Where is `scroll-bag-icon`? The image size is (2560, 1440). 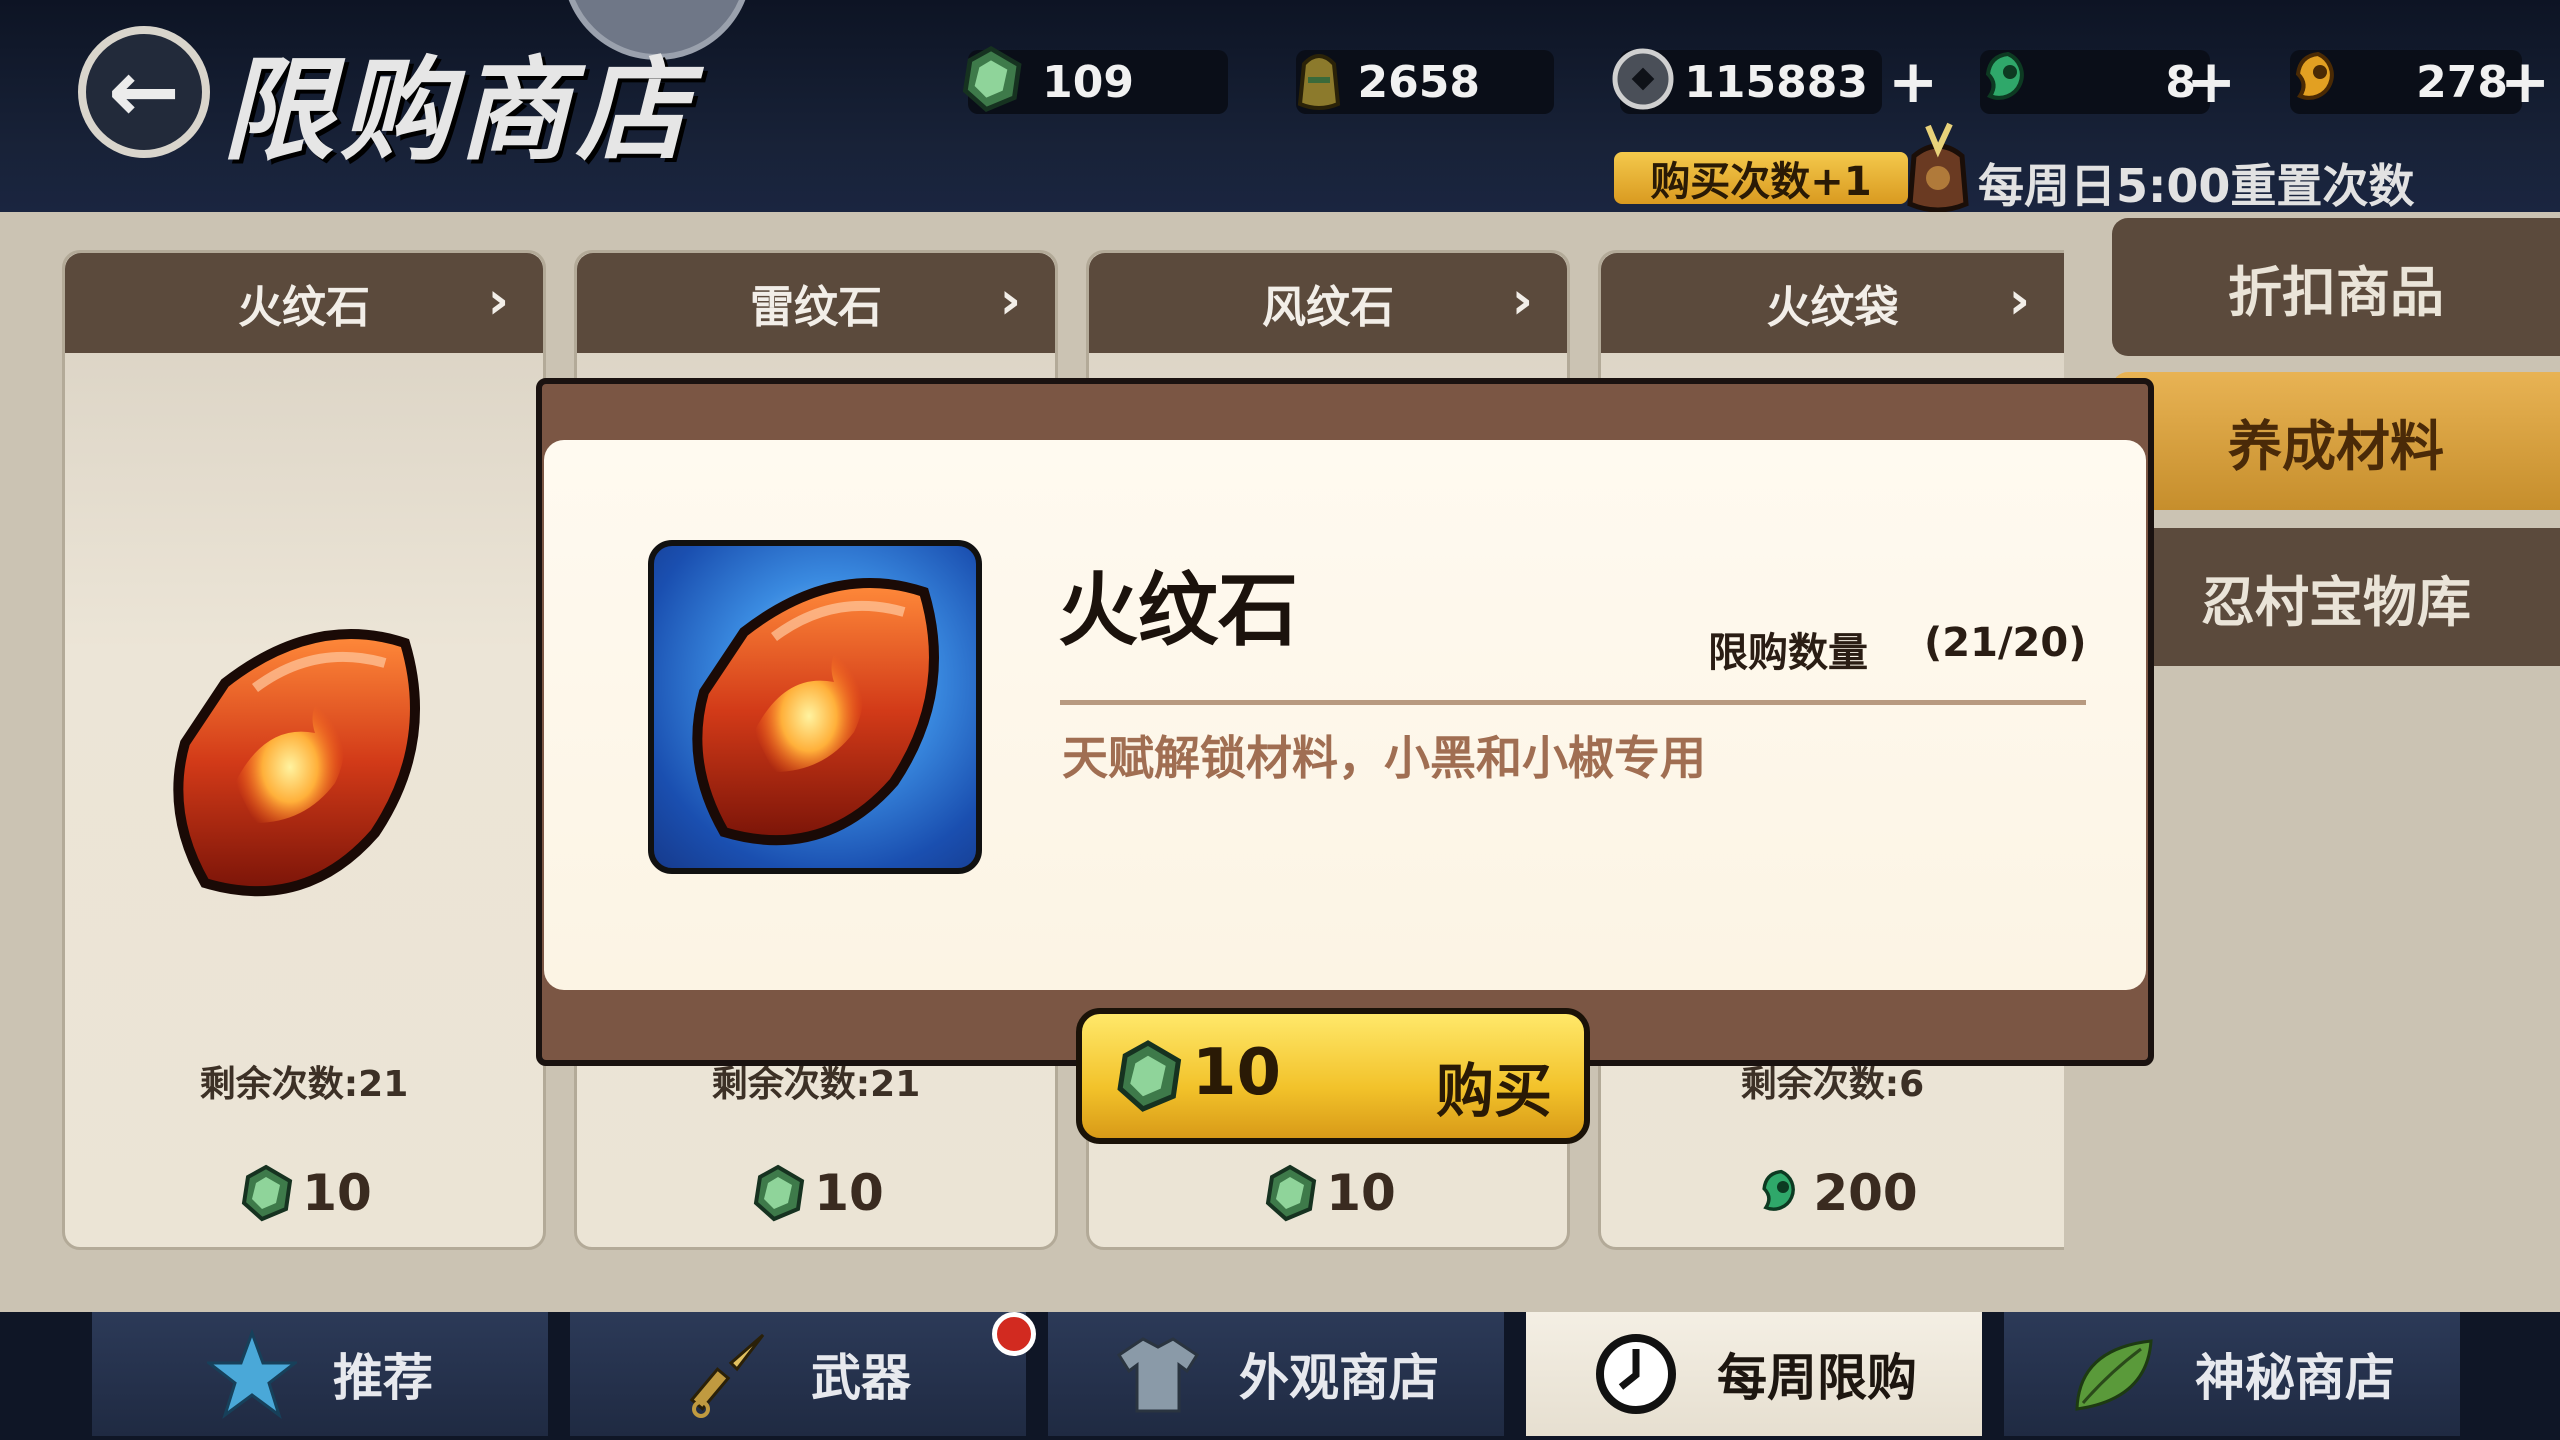
scroll-bag-icon is located at coordinates (1319, 82).